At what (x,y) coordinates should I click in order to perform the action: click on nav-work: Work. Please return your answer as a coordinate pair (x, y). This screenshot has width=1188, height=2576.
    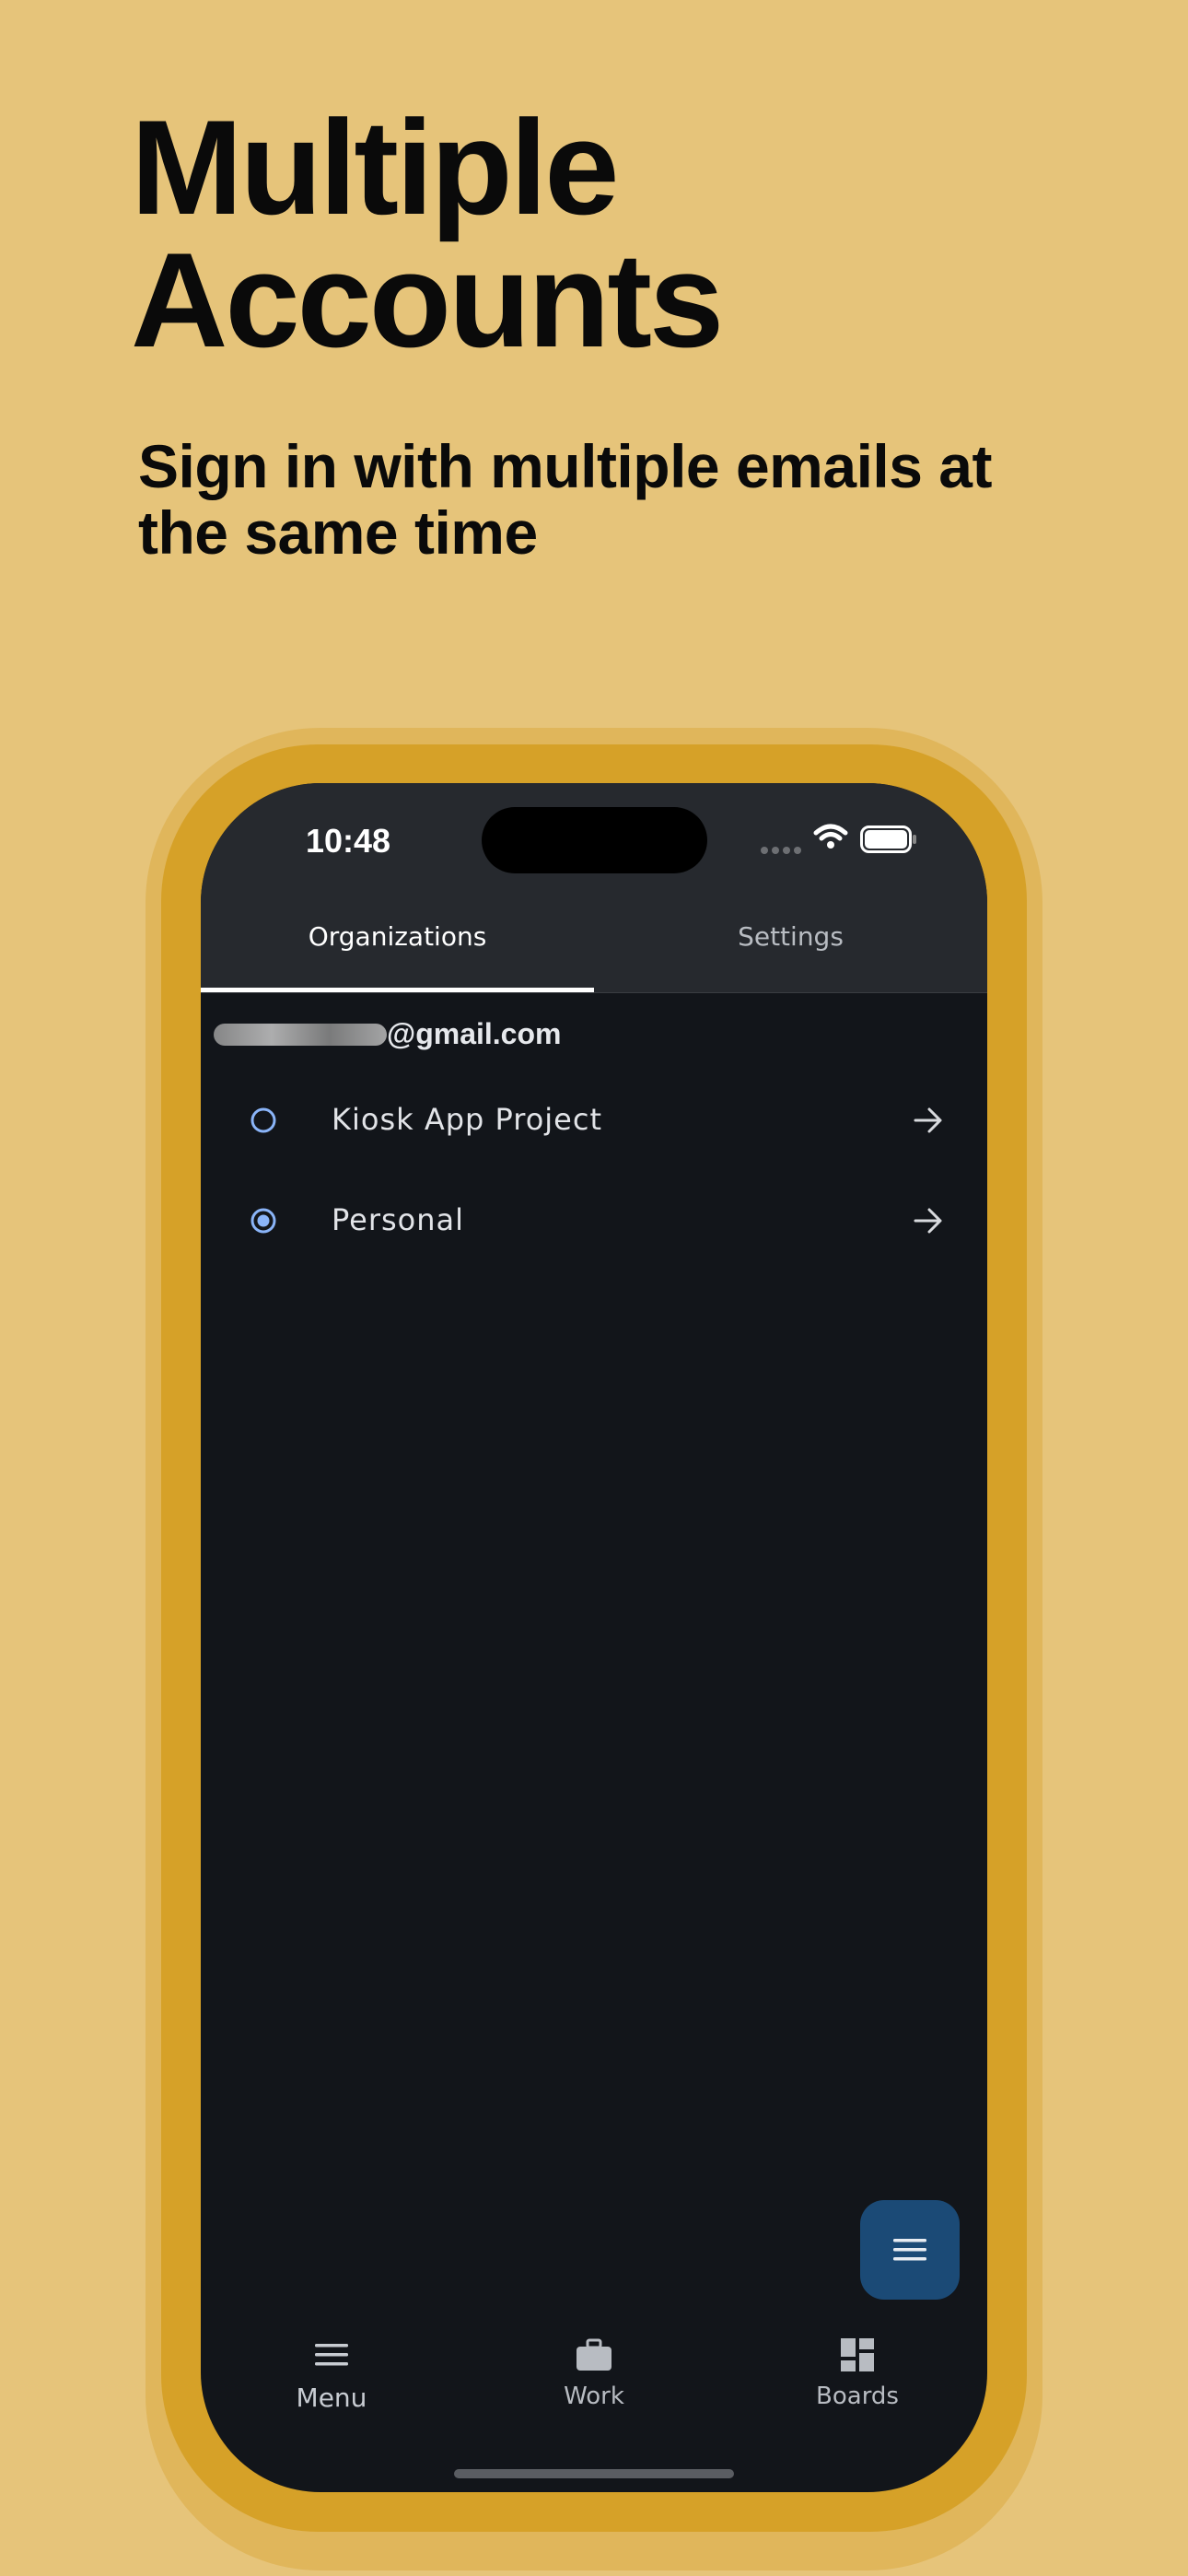
    Looking at the image, I should click on (594, 2370).